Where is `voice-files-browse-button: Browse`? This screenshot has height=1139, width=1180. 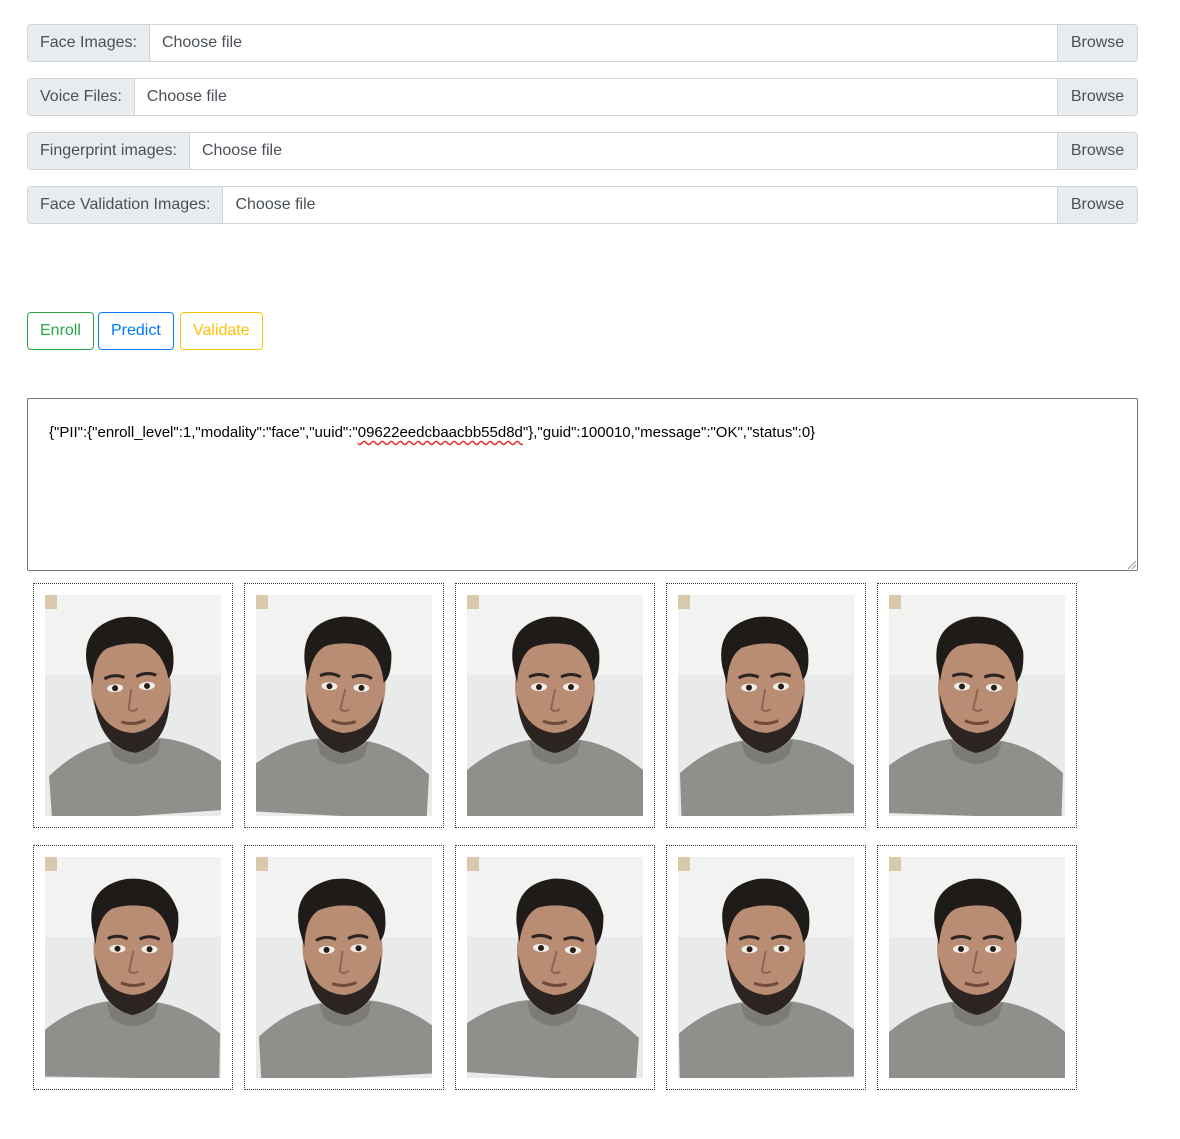
voice-files-browse-button: Browse is located at coordinates (1097, 97).